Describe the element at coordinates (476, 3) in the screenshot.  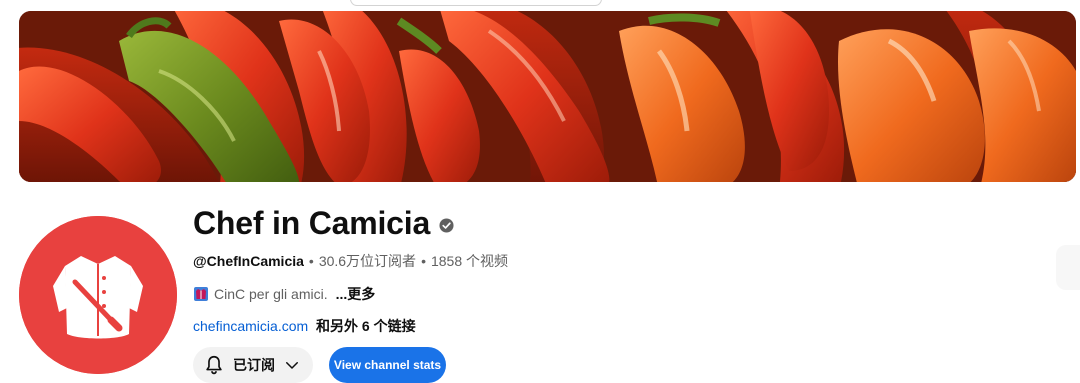
I see `search-bar-edge` at that location.